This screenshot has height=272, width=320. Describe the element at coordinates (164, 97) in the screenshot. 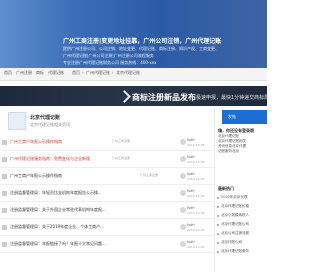

I see `banner-title: 商标注册新品发布` at that location.